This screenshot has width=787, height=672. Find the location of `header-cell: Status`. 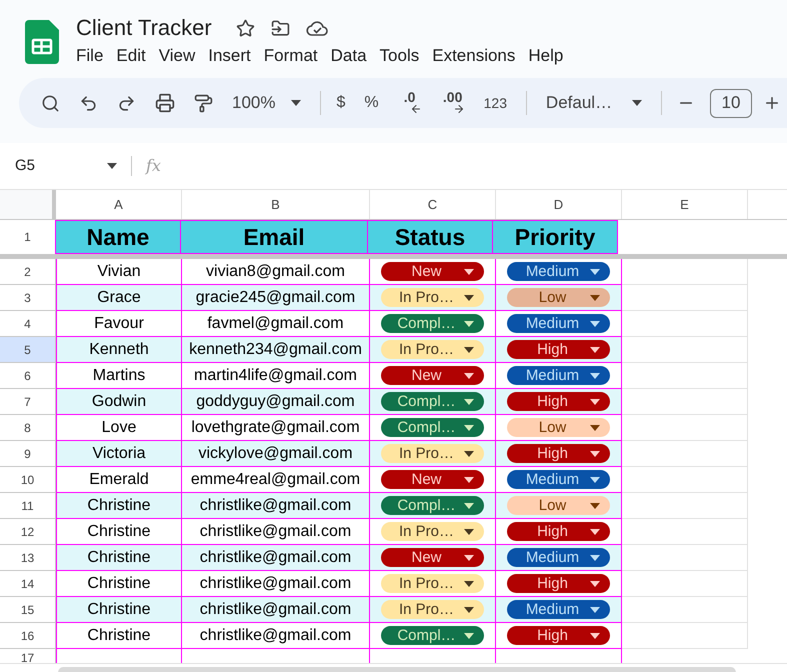

header-cell: Status is located at coordinates (430, 237).